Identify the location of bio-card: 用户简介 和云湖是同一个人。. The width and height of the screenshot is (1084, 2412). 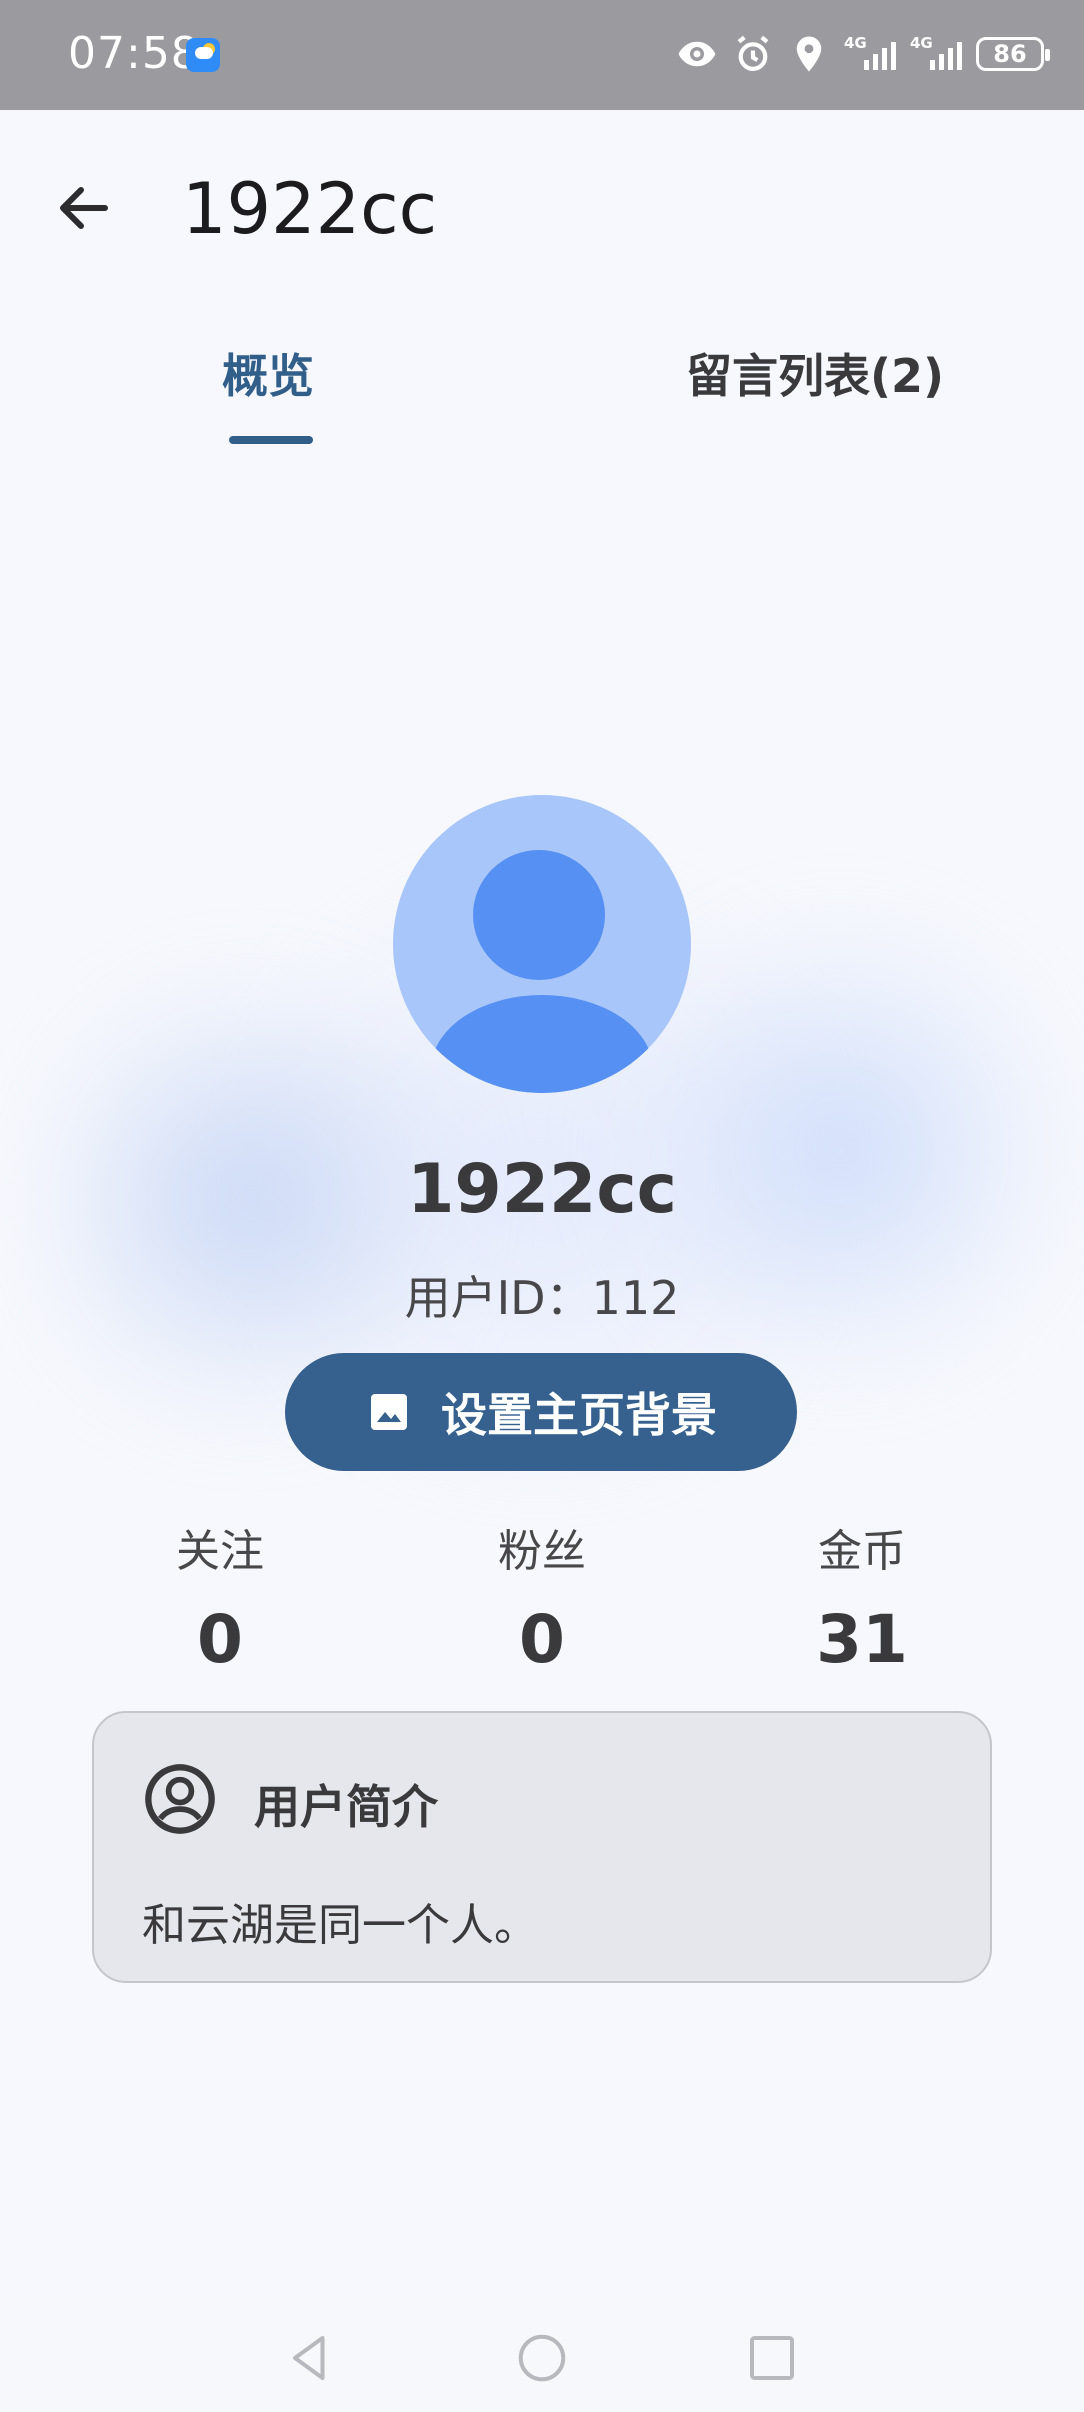
(542, 1847).